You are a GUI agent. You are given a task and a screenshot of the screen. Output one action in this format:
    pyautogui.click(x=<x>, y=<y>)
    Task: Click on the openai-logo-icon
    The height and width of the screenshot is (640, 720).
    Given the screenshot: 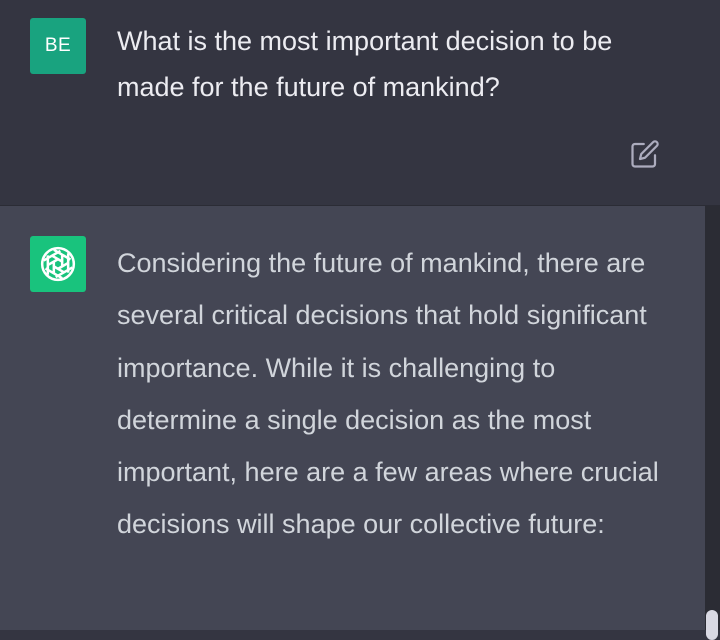 What is the action you would take?
    pyautogui.click(x=58, y=264)
    